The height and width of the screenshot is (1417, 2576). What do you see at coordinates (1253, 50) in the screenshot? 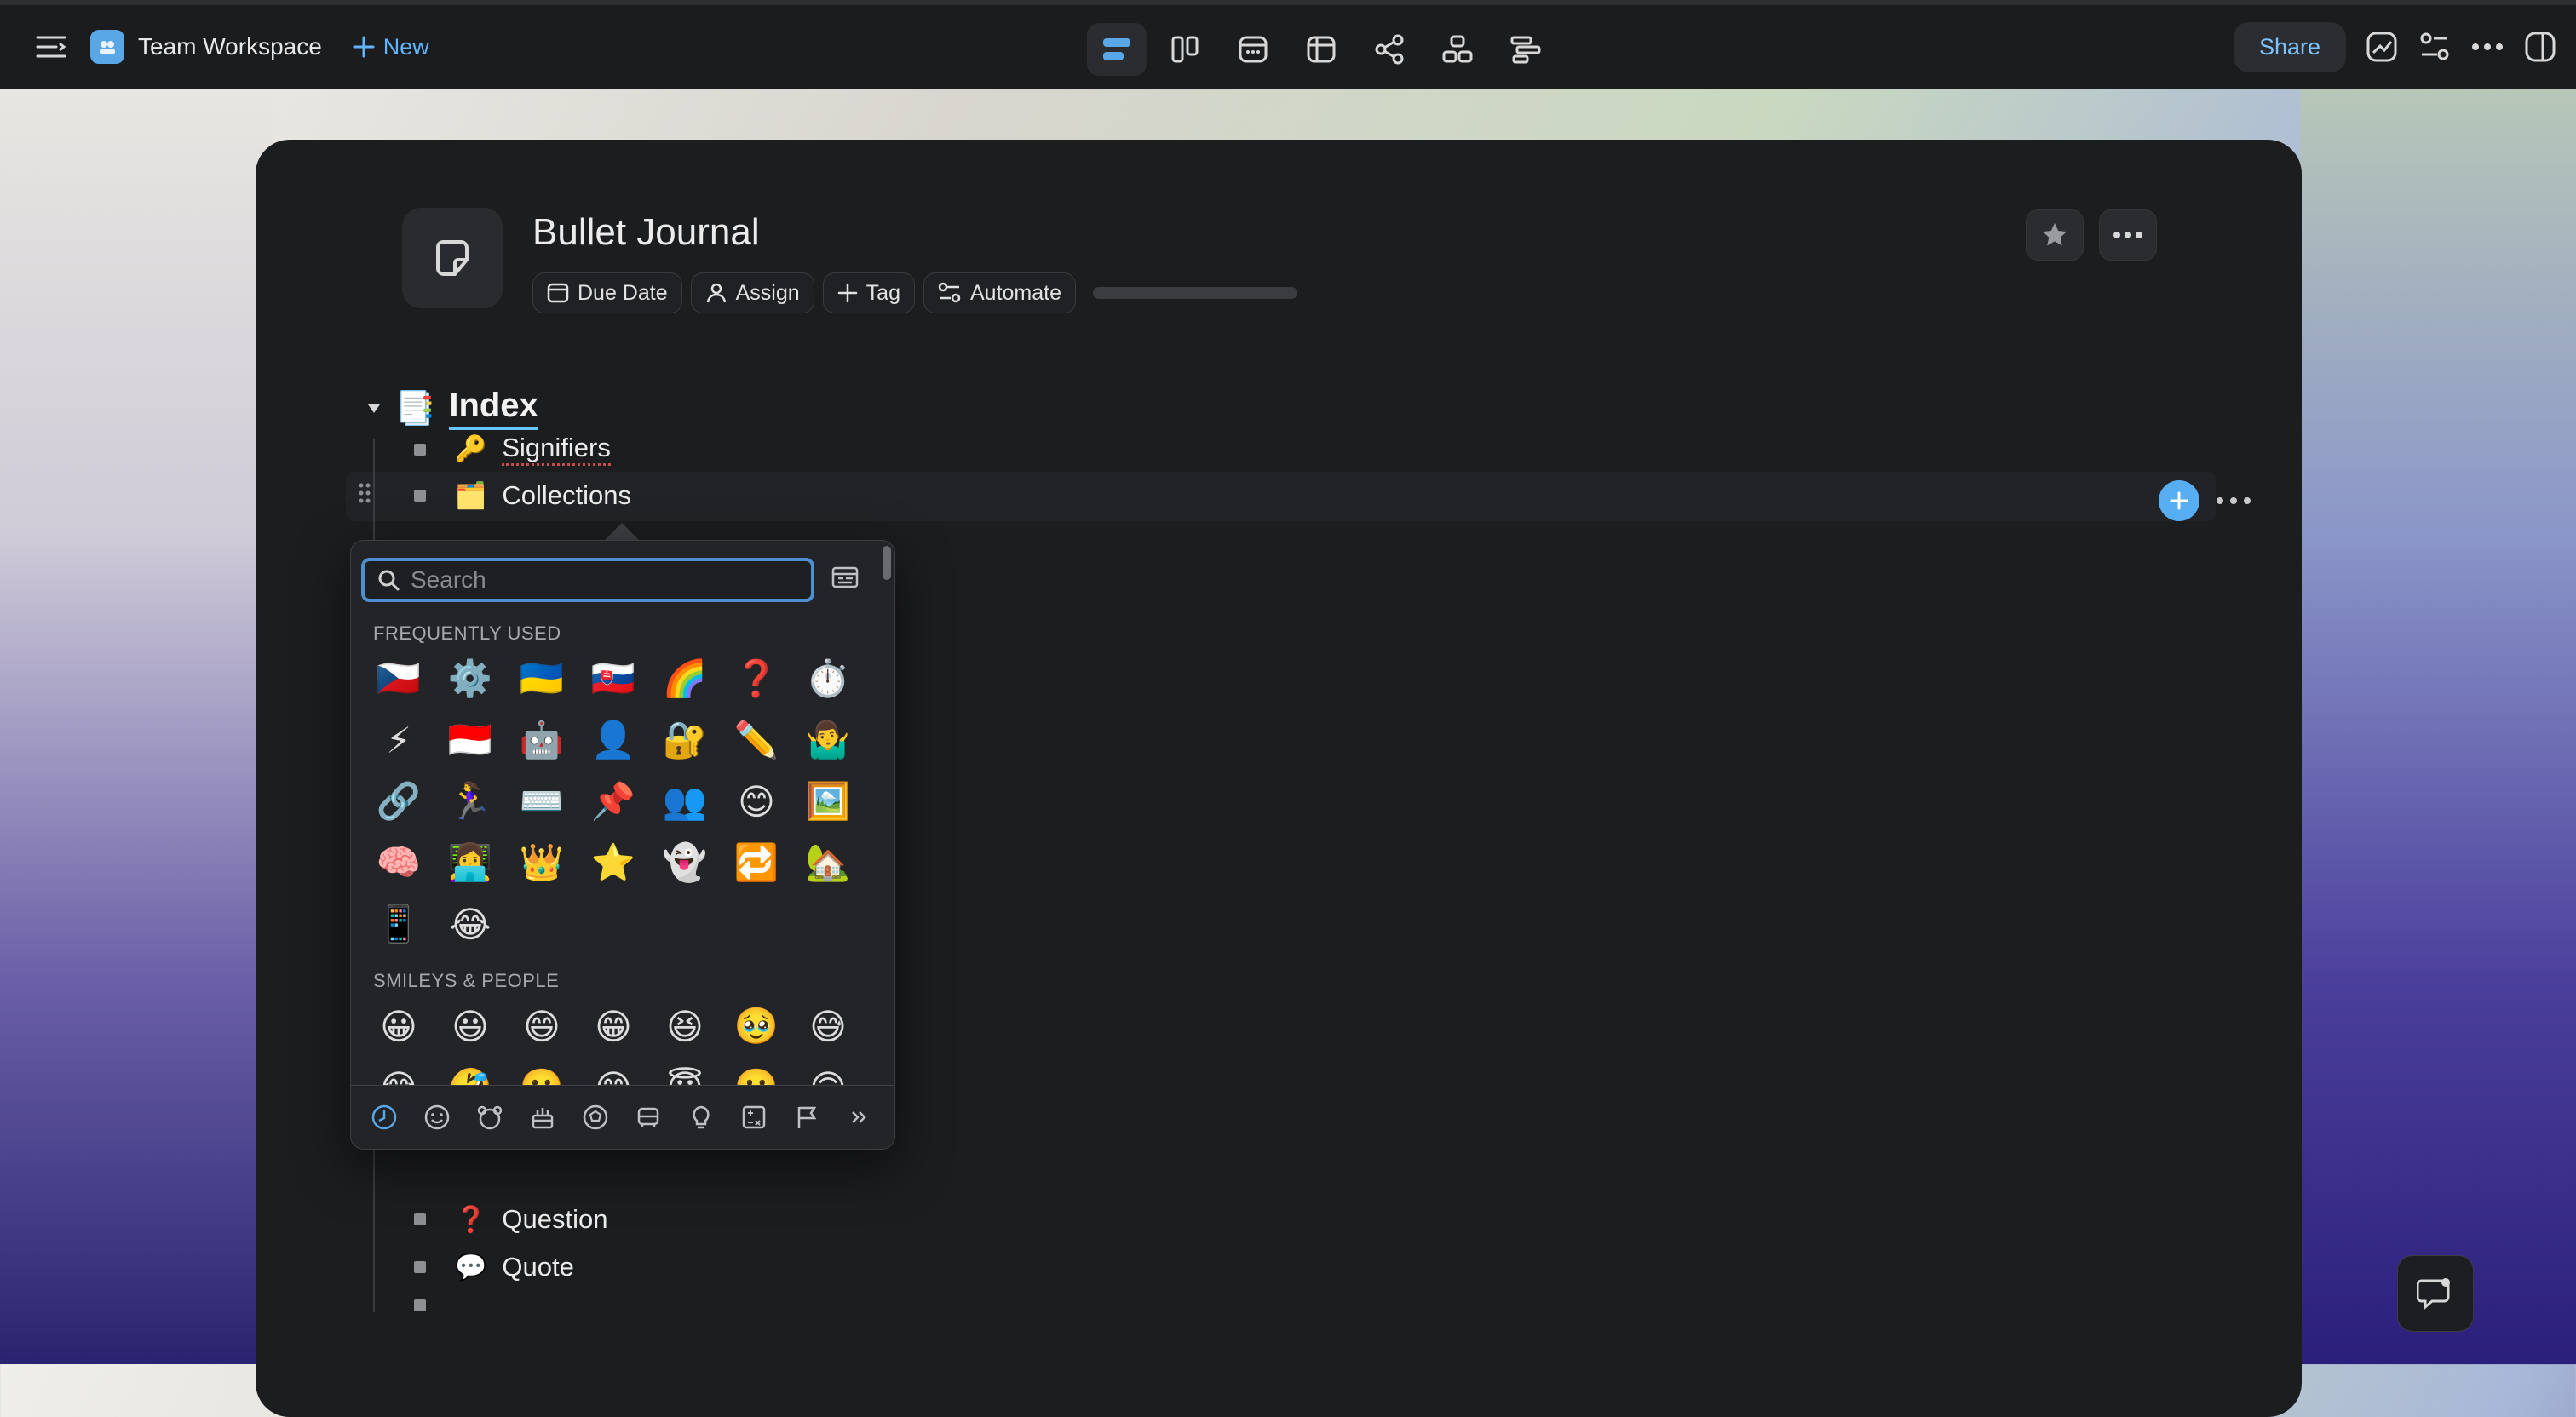
I see `calendar-view-button` at bounding box center [1253, 50].